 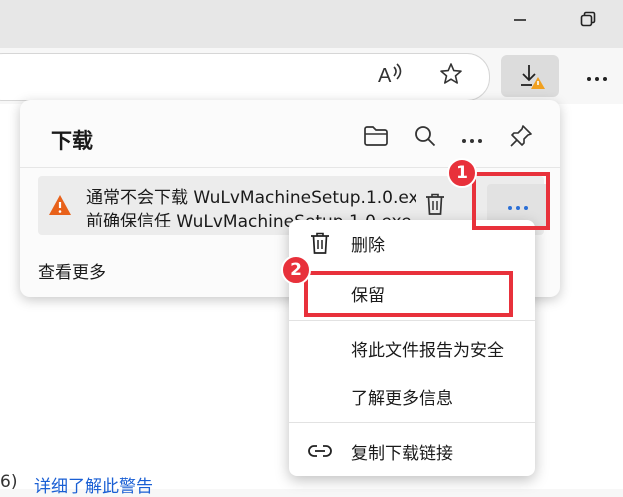 What do you see at coordinates (427, 350) in the screenshot?
I see `menu-item-label: 将此文件报告为安全` at bounding box center [427, 350].